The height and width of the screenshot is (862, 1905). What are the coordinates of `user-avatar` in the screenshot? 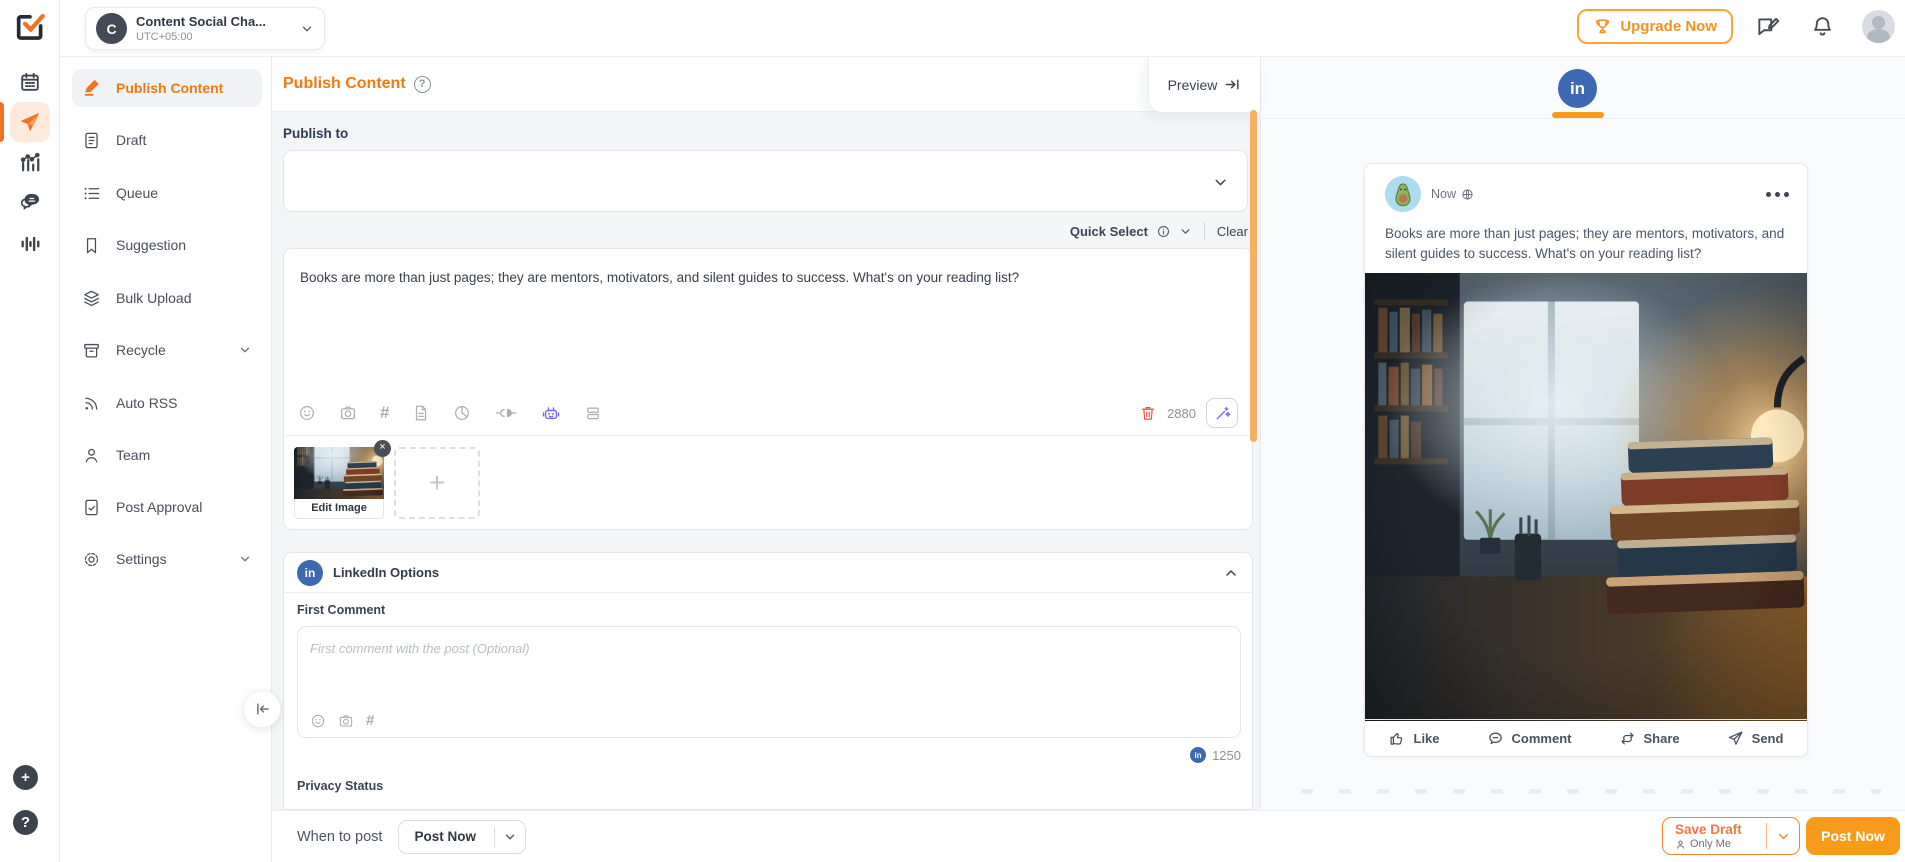 It's located at (1878, 26).